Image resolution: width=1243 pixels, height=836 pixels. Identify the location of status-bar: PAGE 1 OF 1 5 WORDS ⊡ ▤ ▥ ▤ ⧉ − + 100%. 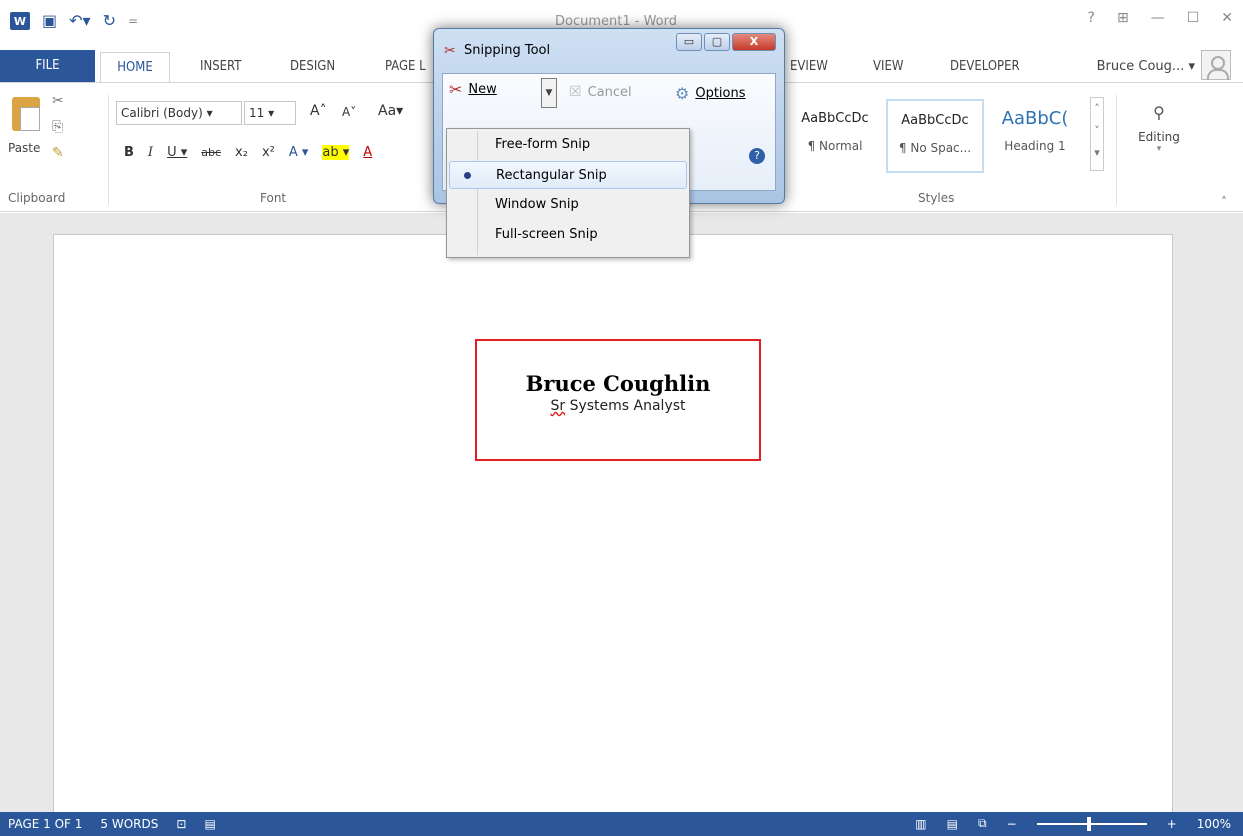
(621, 824).